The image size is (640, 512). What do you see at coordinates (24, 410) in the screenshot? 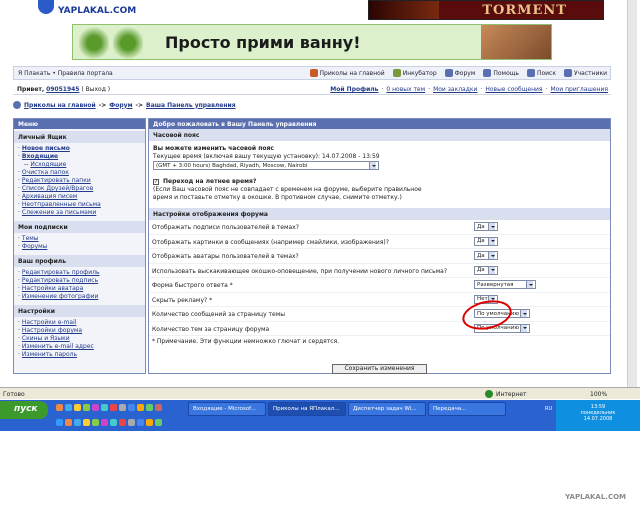
I see `start-button: пуск` at bounding box center [24, 410].